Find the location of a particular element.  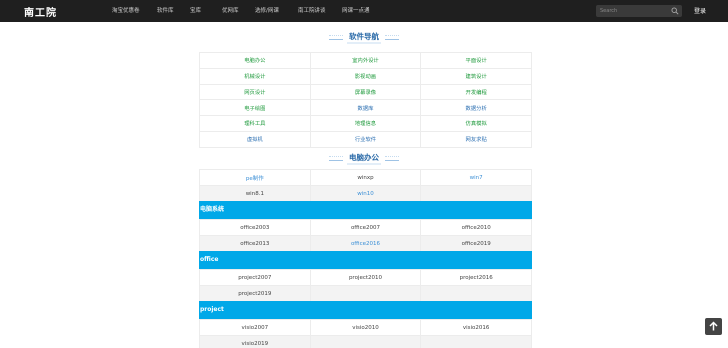

software-download-link: win8.1 is located at coordinates (255, 193).